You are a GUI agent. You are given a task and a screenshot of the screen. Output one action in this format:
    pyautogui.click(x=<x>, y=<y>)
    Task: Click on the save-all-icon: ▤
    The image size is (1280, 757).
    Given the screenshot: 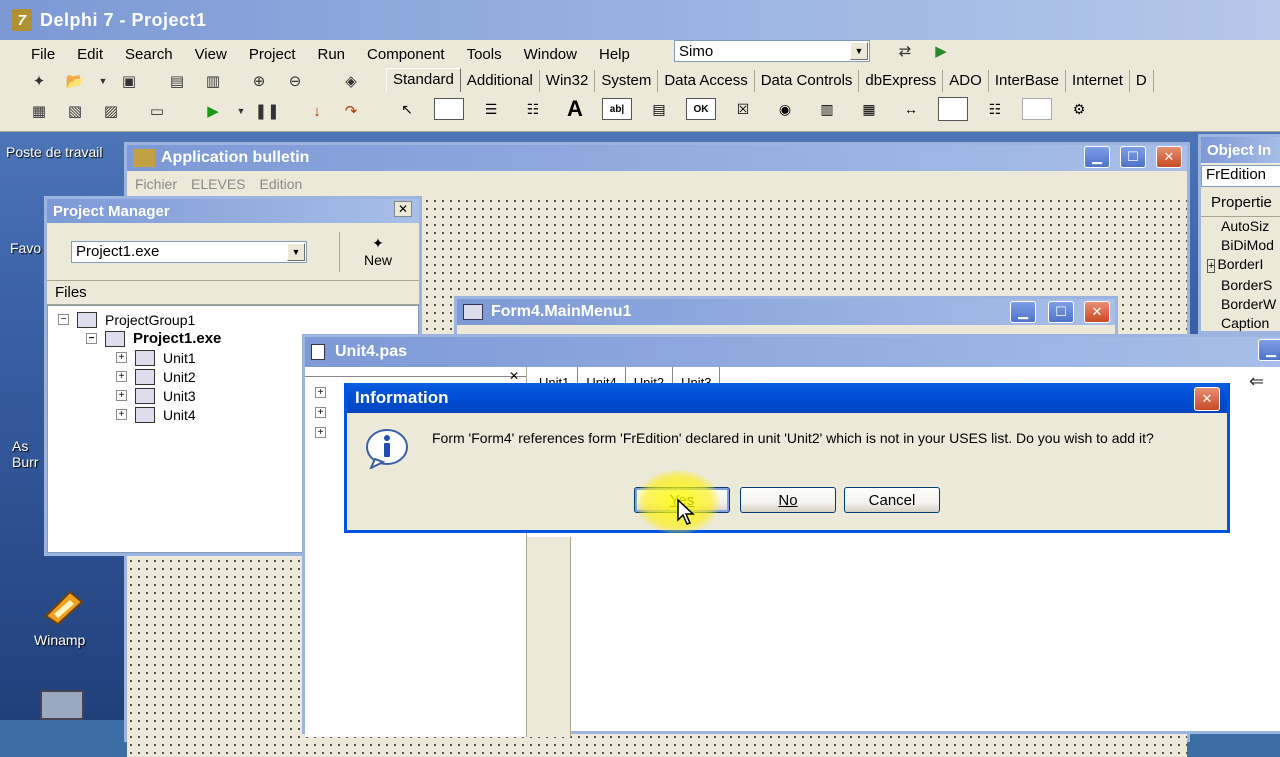 What is the action you would take?
    pyautogui.click(x=177, y=81)
    